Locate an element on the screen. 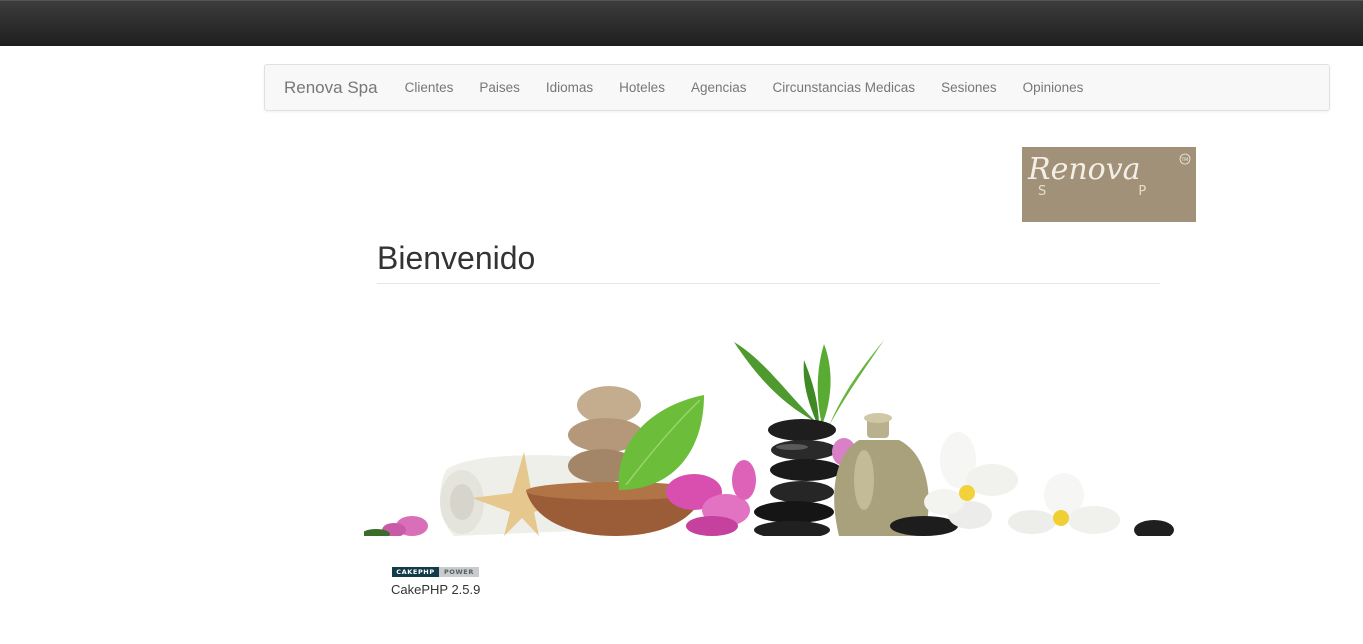 The width and height of the screenshot is (1363, 644). title-divider is located at coordinates (768, 283).